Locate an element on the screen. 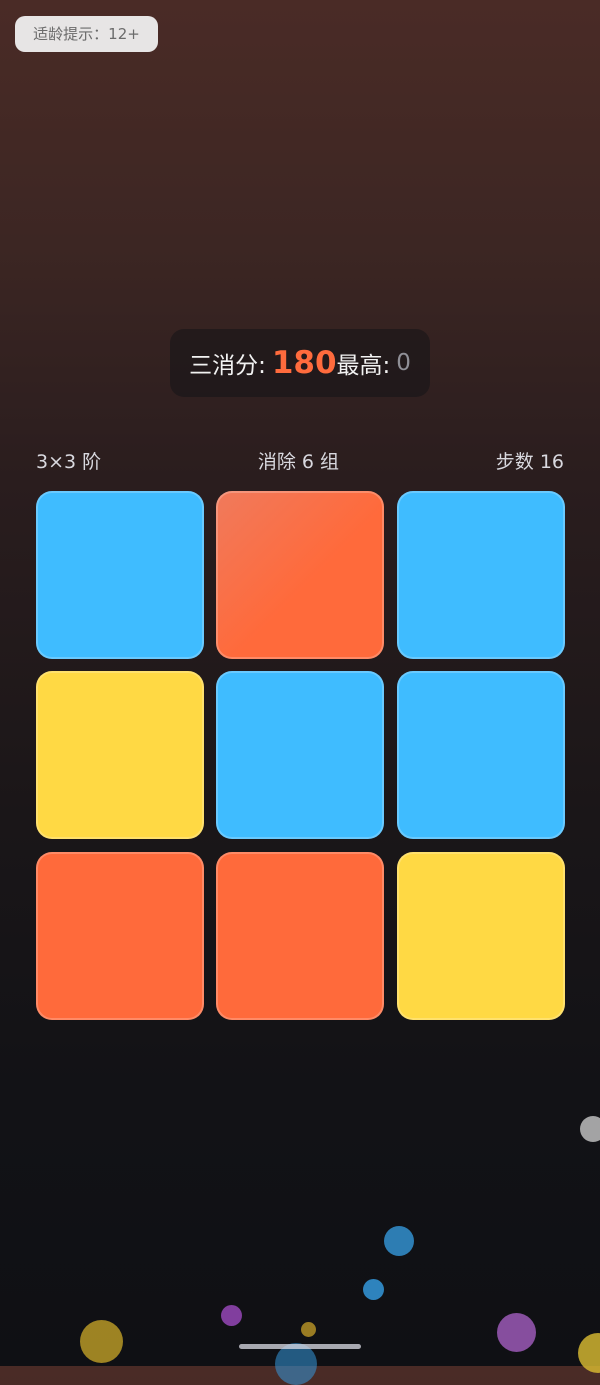 The image size is (600, 1385). grid-size-label: 3×3 阶 is located at coordinates (69, 461).